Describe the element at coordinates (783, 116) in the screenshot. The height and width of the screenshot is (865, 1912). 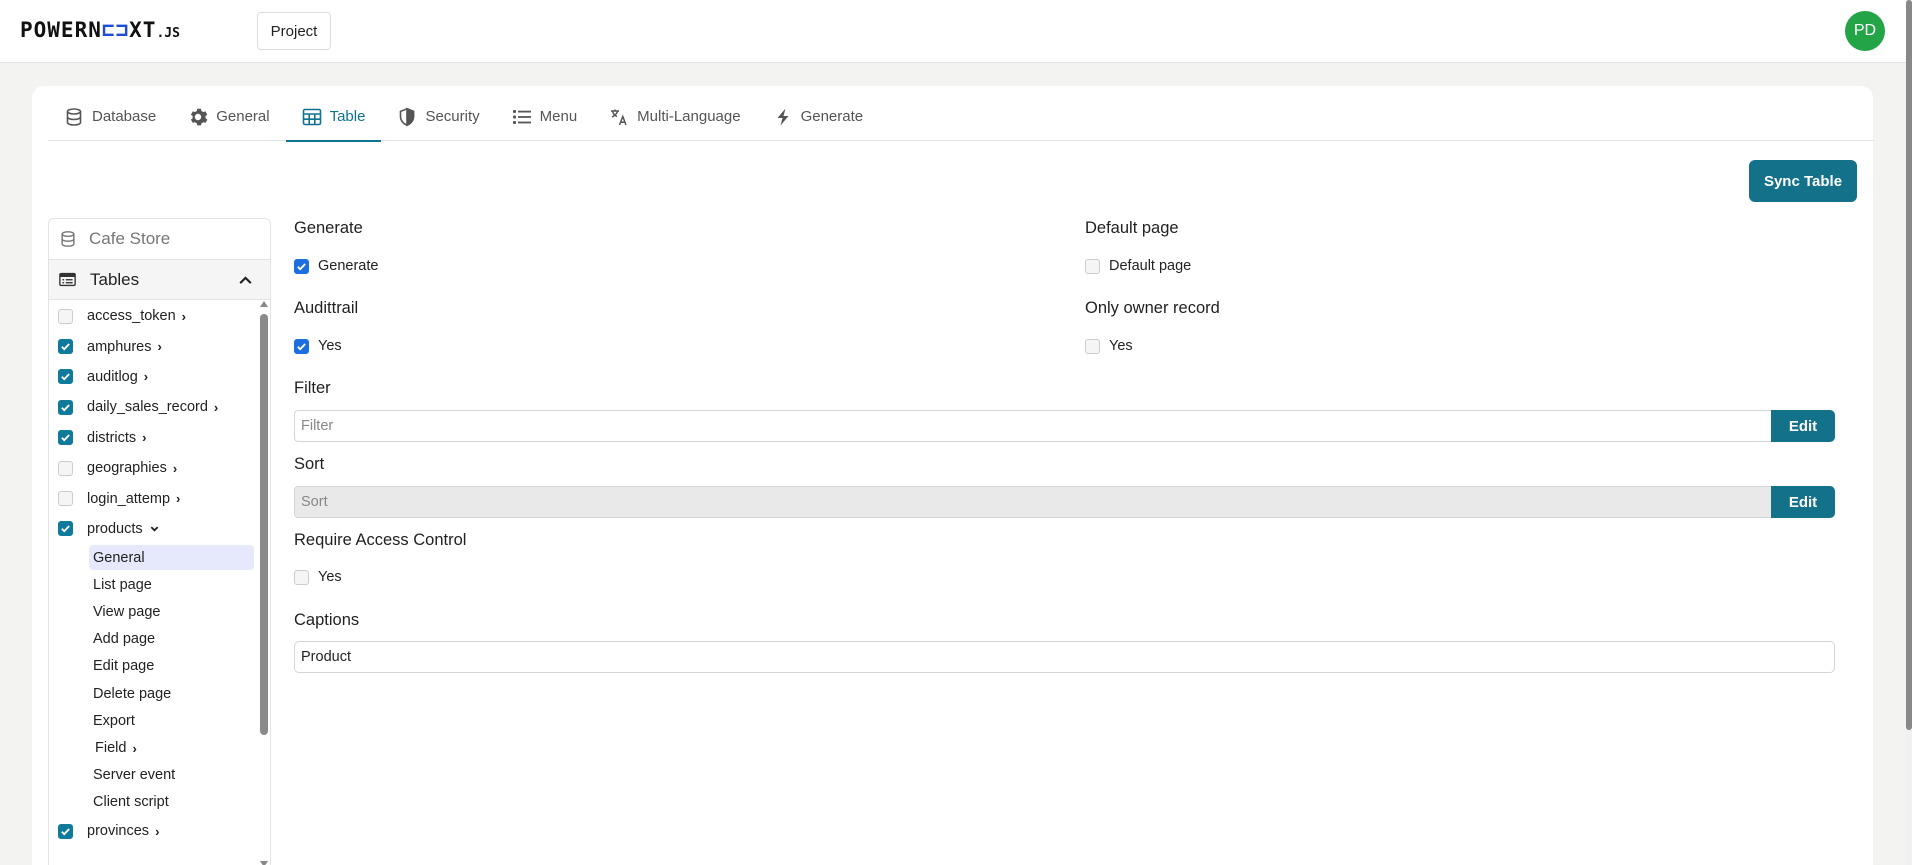
I see `bolt-icon` at that location.